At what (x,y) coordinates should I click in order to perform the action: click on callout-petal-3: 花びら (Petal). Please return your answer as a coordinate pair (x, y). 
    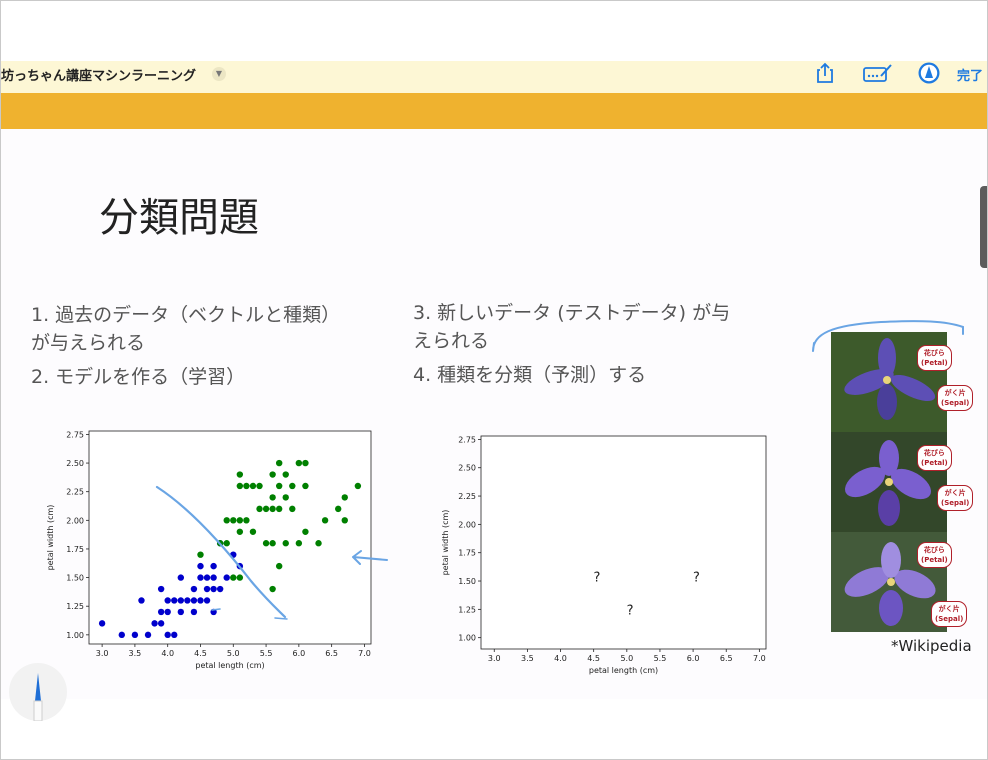
    Looking at the image, I should click on (934, 555).